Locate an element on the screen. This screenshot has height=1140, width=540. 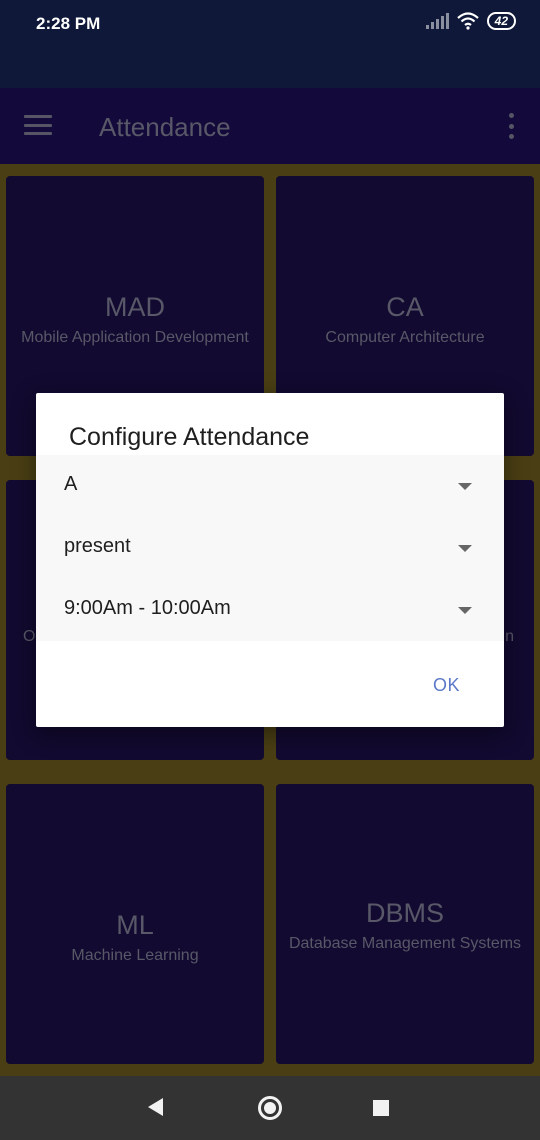
status-bar: 2:28 PM 42 is located at coordinates (270, 44).